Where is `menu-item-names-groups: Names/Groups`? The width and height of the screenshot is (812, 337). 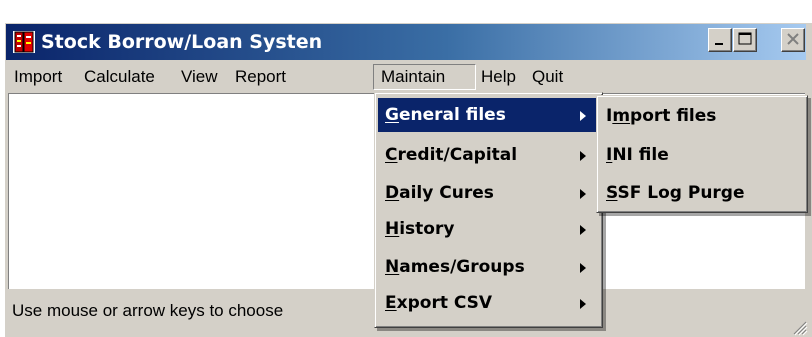 menu-item-names-groups: Names/Groups is located at coordinates (487, 267).